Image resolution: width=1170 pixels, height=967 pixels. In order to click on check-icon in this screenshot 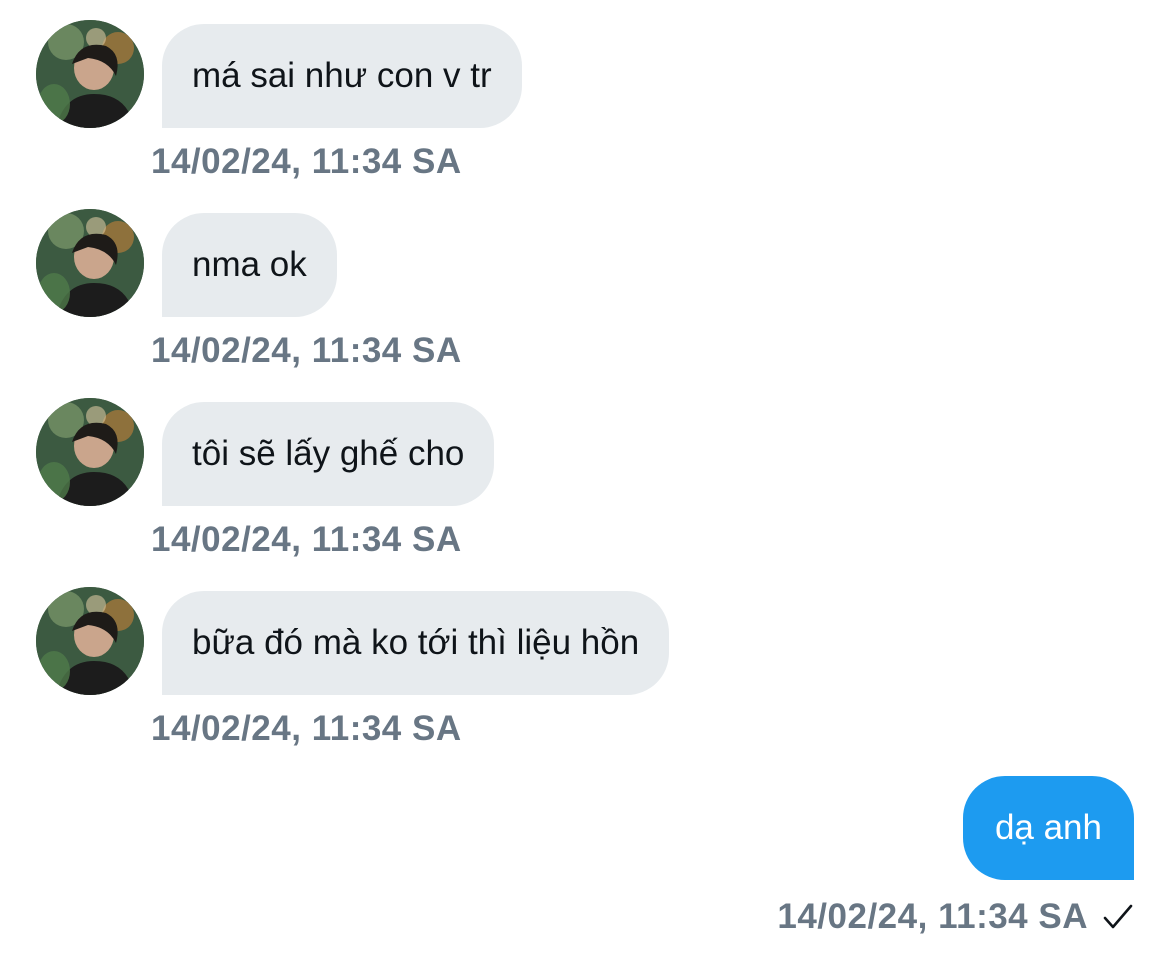, I will do `click(1118, 917)`.